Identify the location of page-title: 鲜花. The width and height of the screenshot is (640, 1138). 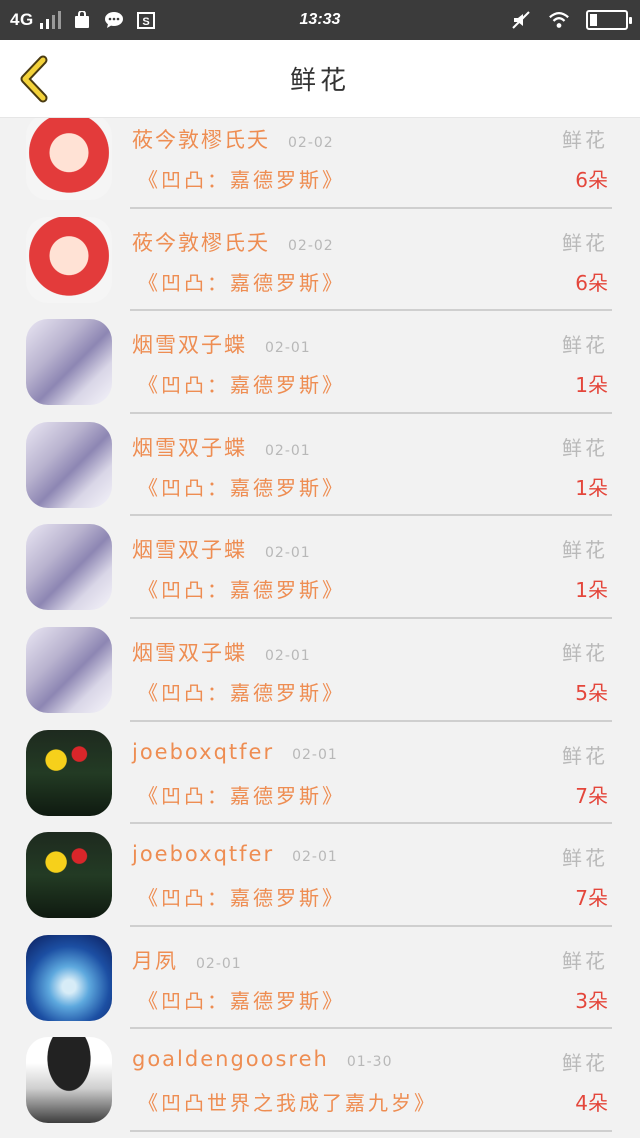
(319, 81).